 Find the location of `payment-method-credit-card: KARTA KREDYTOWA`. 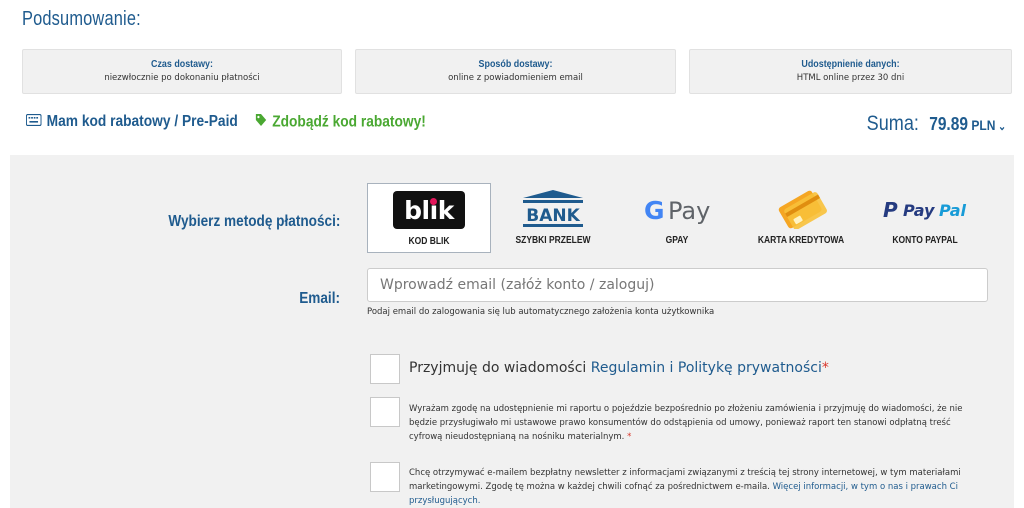

payment-method-credit-card: KARTA KREDYTOWA is located at coordinates (801, 218).